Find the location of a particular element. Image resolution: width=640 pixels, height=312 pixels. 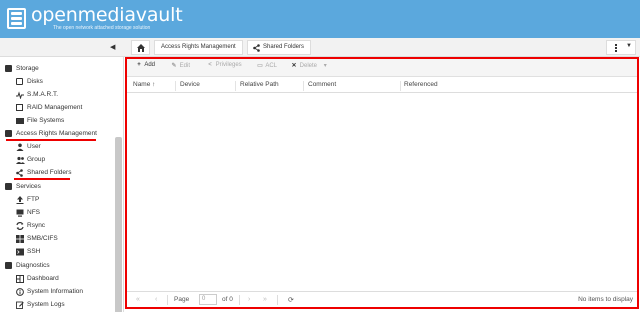

section-label: Storage is located at coordinates (27, 68).